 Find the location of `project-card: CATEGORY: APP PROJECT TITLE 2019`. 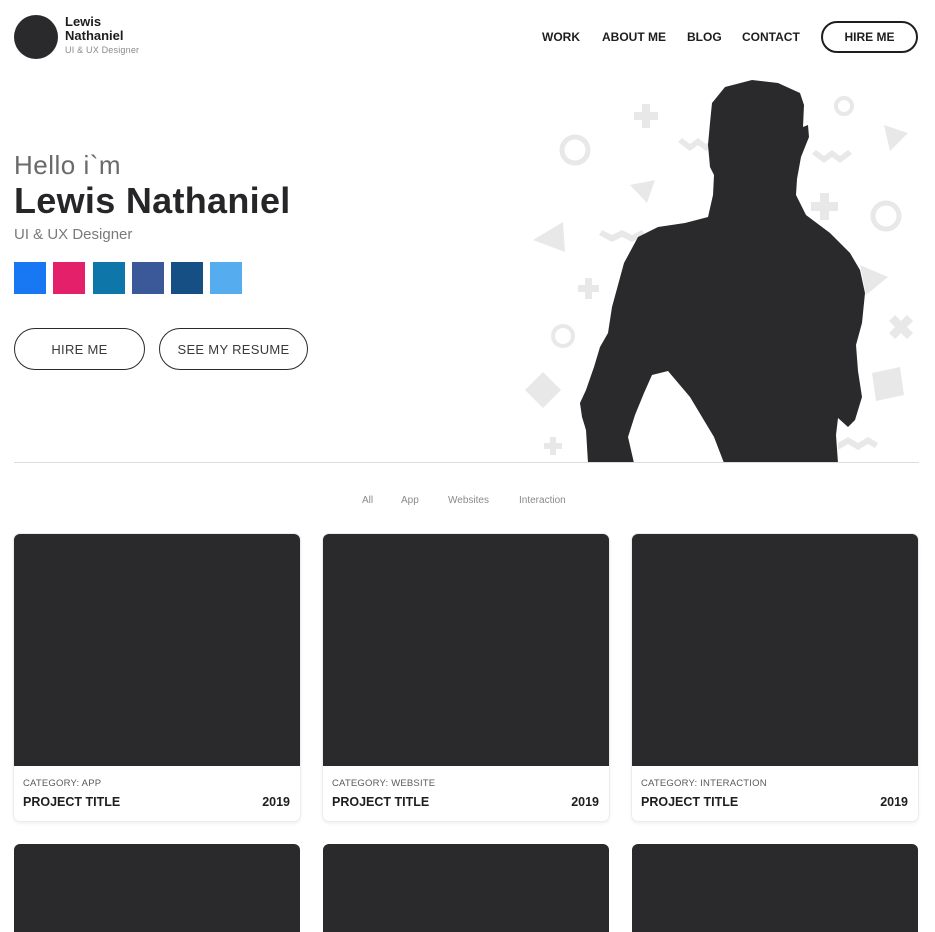

project-card: CATEGORY: APP PROJECT TITLE 2019 is located at coordinates (157, 677).